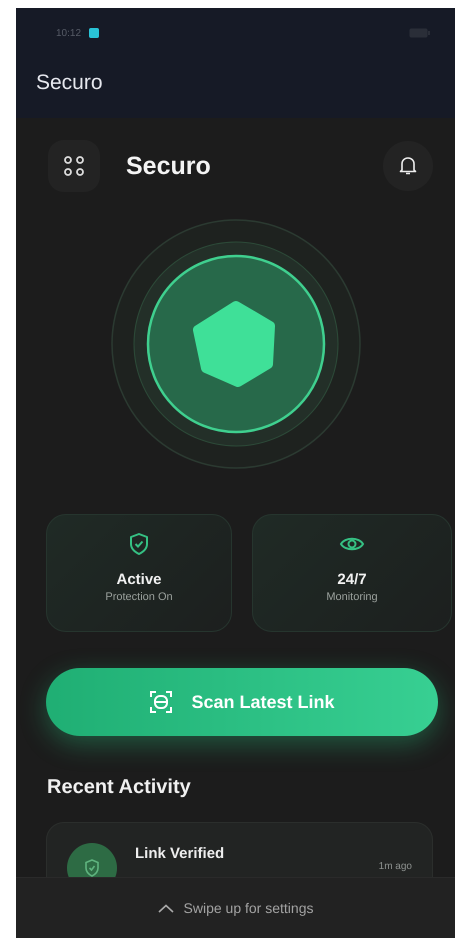 This screenshot has height=938, width=455. Describe the element at coordinates (249, 908) in the screenshot. I see `swipe-hint: Swipe up for settings` at that location.